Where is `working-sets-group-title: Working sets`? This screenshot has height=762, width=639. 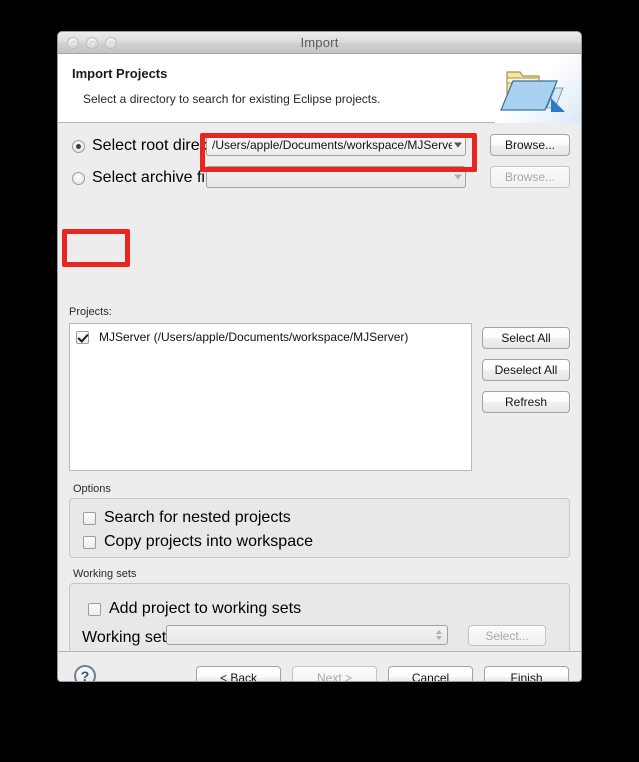 working-sets-group-title: Working sets is located at coordinates (105, 574).